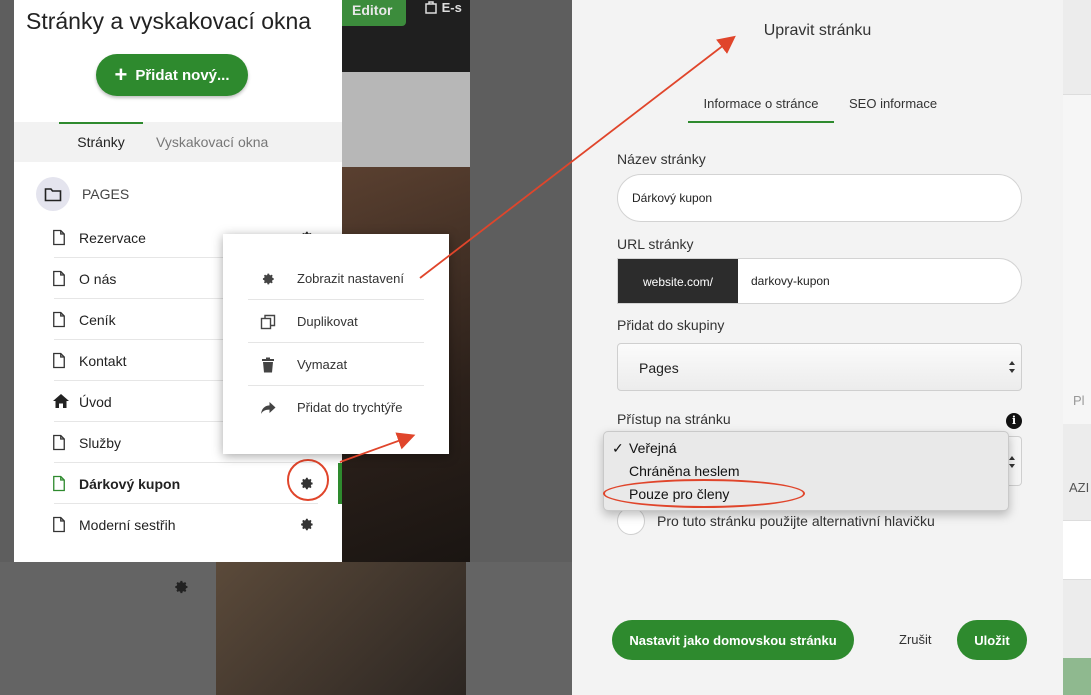 The image size is (1091, 695). What do you see at coordinates (97, 320) in the screenshot?
I see `page-item-label: Ceník` at bounding box center [97, 320].